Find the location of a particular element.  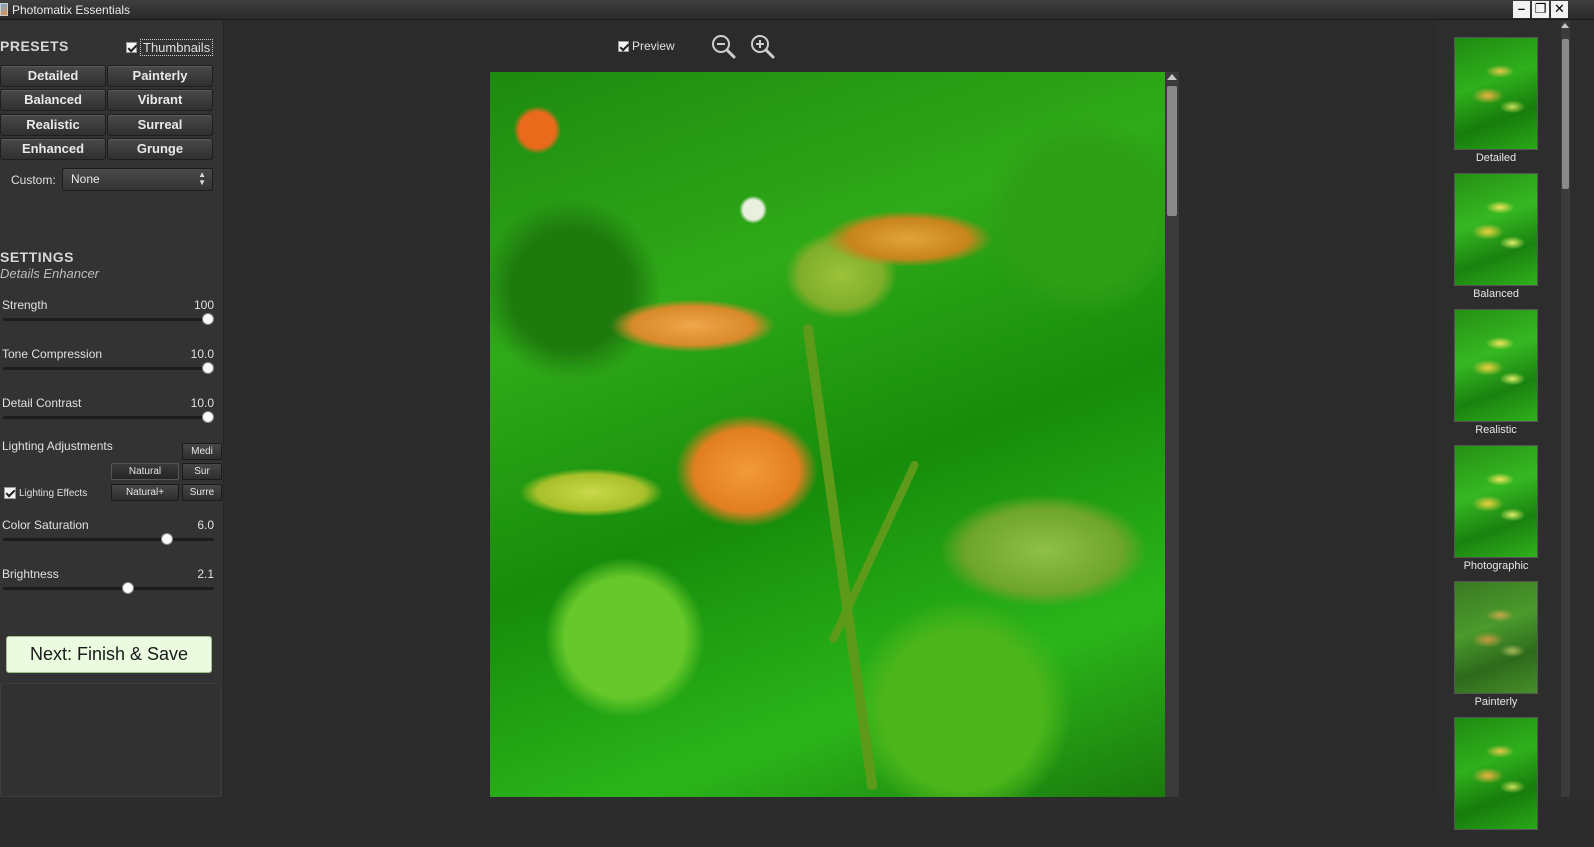

lighting-natural-plus-button: Natural+ is located at coordinates (145, 492).